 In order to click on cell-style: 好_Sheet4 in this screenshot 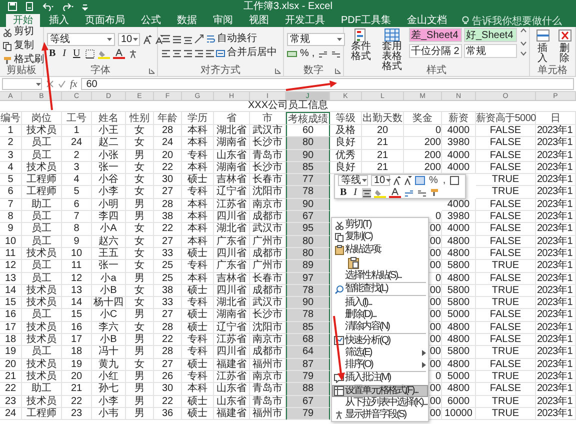, I will do `click(490, 35)`.